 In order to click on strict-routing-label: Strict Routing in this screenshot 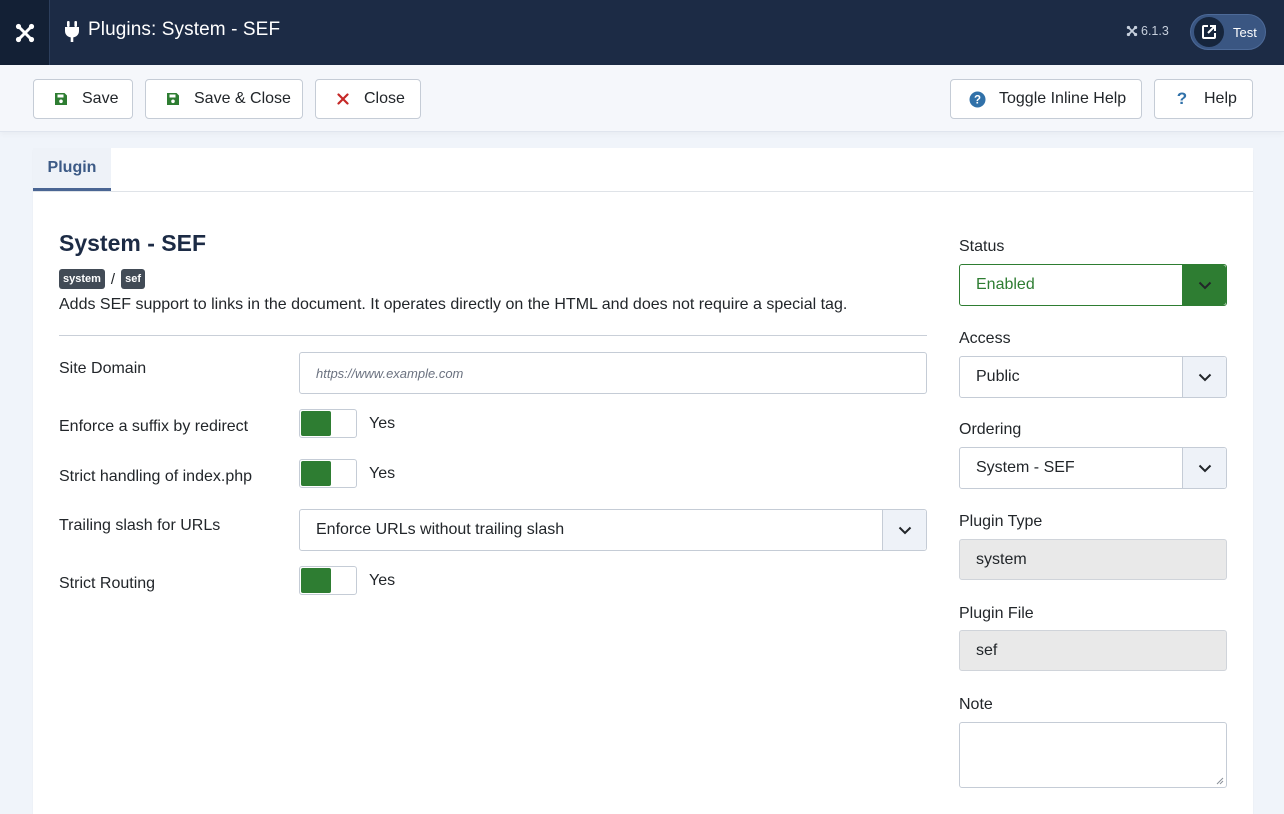, I will do `click(107, 583)`.